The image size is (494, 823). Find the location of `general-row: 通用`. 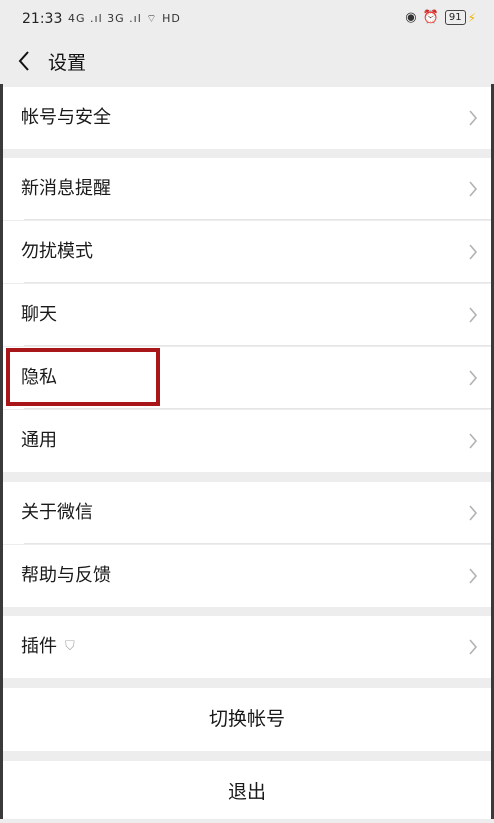

general-row: 通用 is located at coordinates (247, 441).